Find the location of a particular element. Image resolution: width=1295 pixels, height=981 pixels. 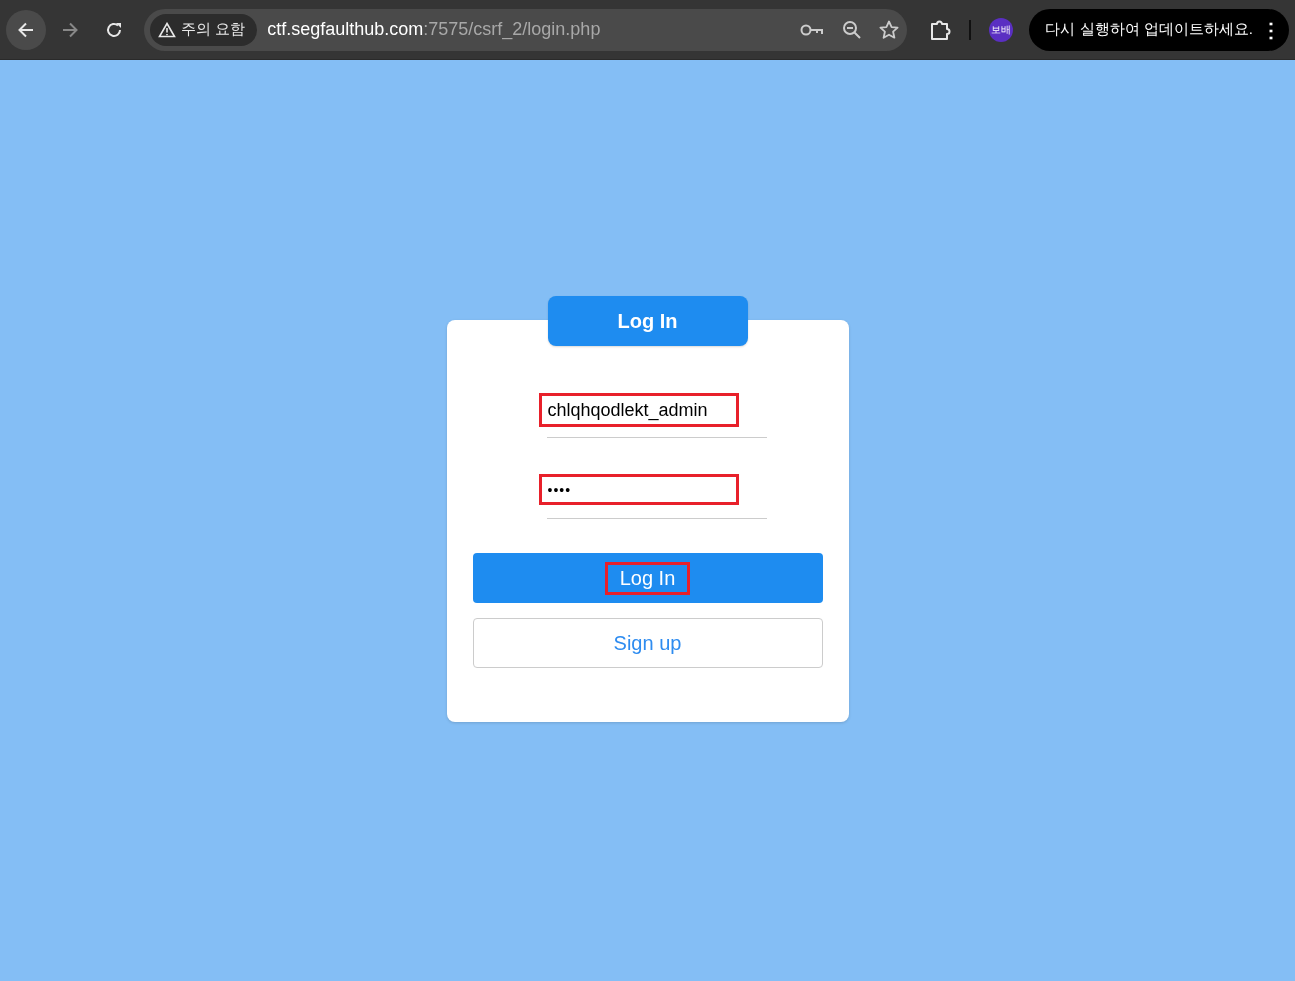

menu-icon: ⋮ is located at coordinates (1271, 29).